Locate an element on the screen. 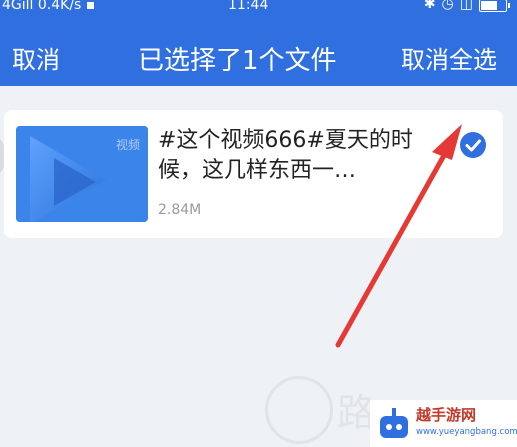 This screenshot has height=447, width=517. watermark-badge: 越手游网 www.yueyangbang.com is located at coordinates (443, 423).